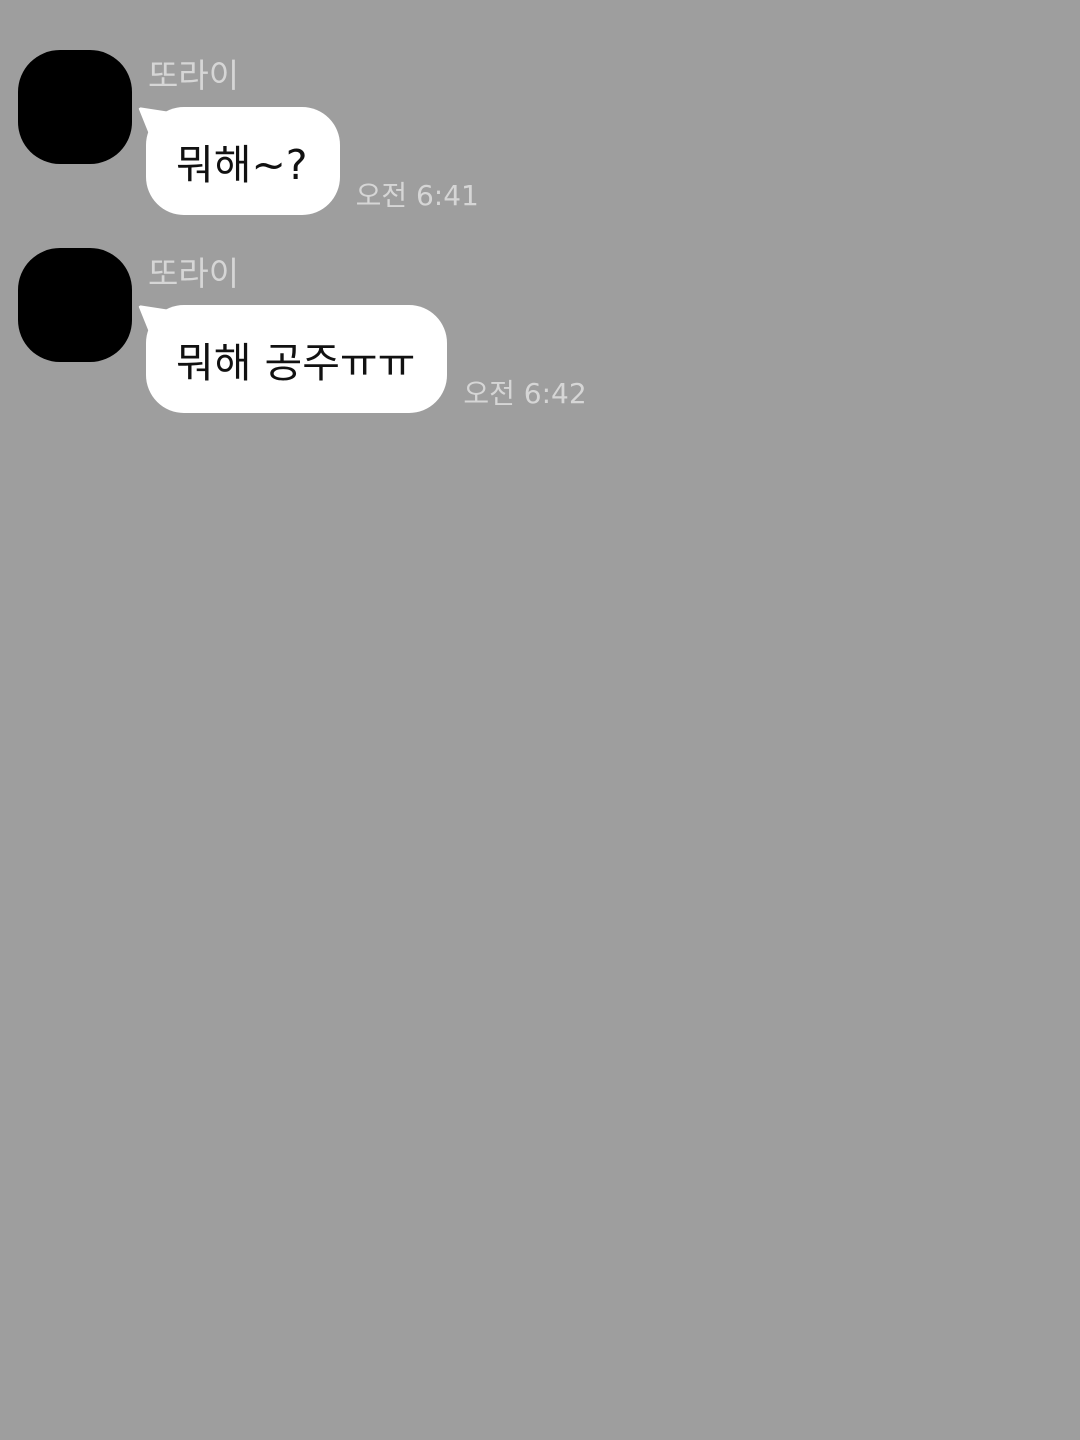  I want to click on message-content: 뭐해 공주ㅠㅠ 오전 6:42, so click(366, 359).